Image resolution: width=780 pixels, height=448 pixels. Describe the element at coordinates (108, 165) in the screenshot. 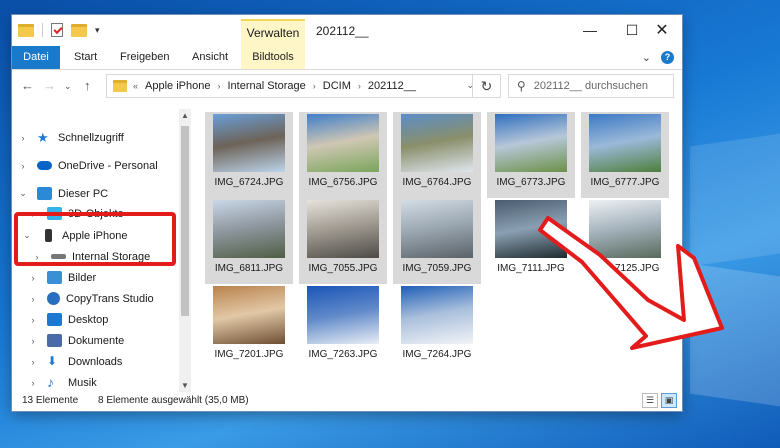

I see `nav-item-label: OneDrive - Personal` at that location.